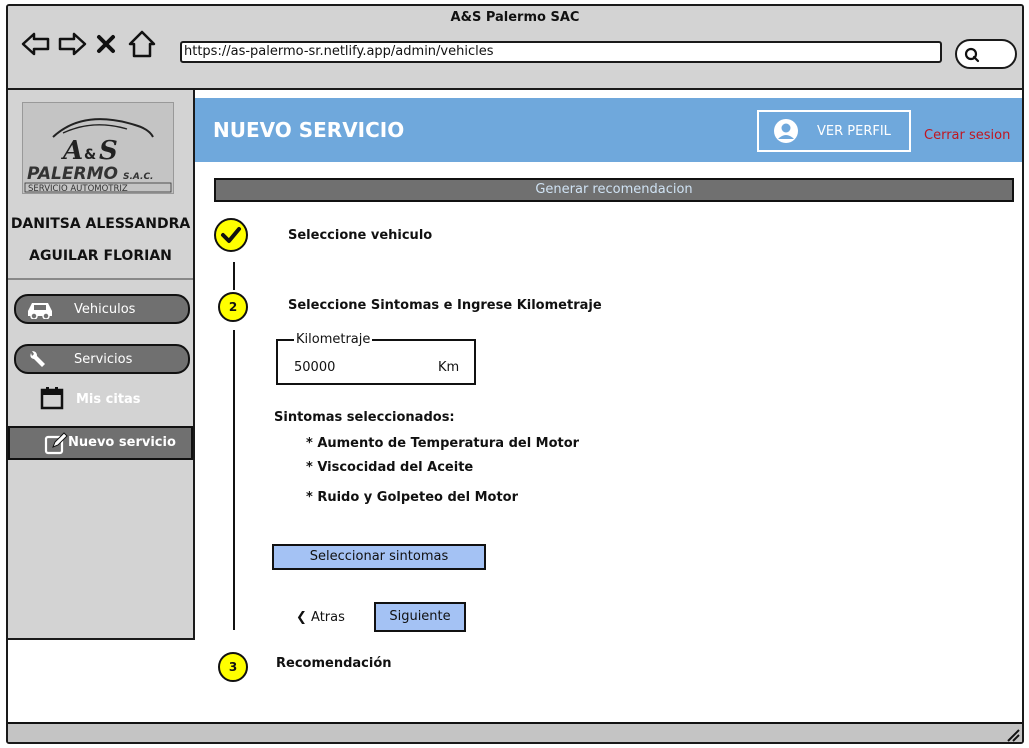  I want to click on sidebar-item-servicios: Servicios, so click(102, 359).